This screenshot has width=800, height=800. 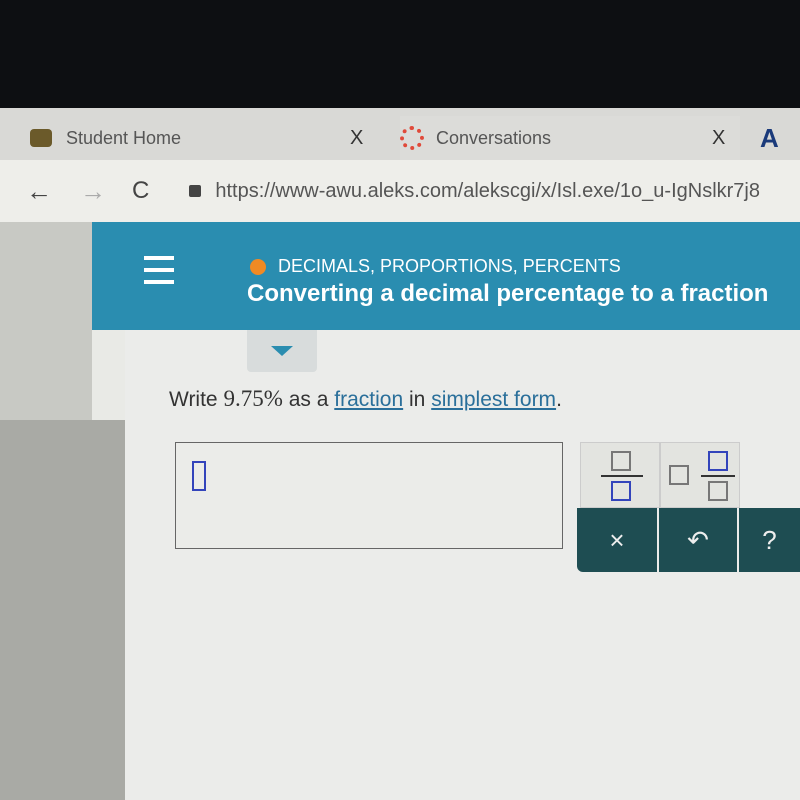 I want to click on tab-favicon-icon, so click(x=41, y=138).